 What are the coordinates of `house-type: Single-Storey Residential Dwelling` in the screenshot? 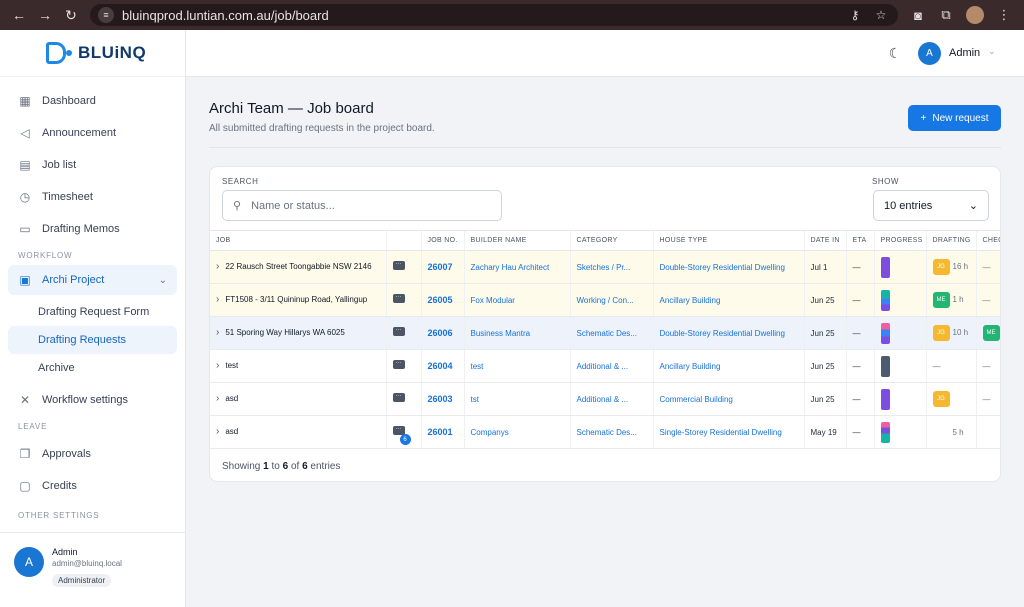 It's located at (721, 432).